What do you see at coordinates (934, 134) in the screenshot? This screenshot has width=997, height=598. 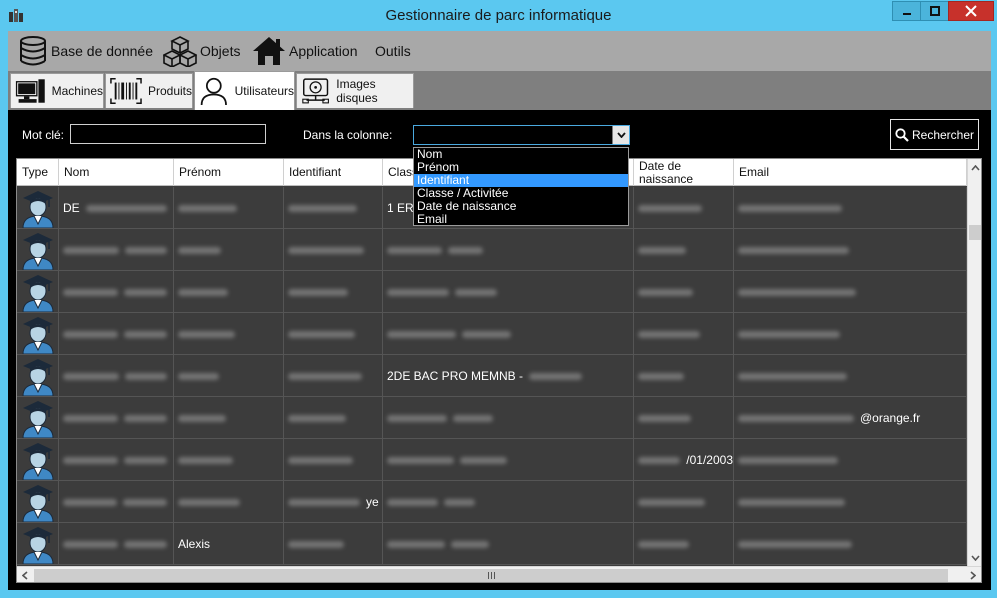 I see `search-button: Rechercher` at bounding box center [934, 134].